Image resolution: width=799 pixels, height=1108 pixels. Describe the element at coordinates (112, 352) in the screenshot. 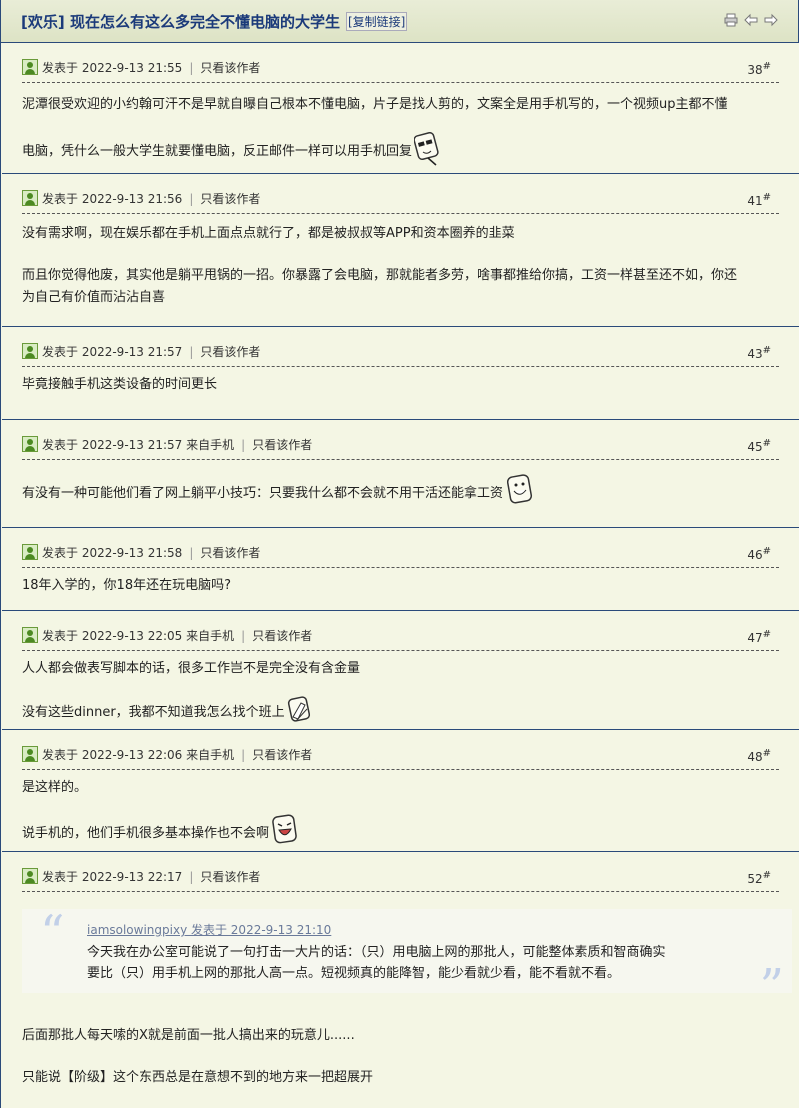

I see `post-time: 发表于 2022-9-13 21:57` at that location.